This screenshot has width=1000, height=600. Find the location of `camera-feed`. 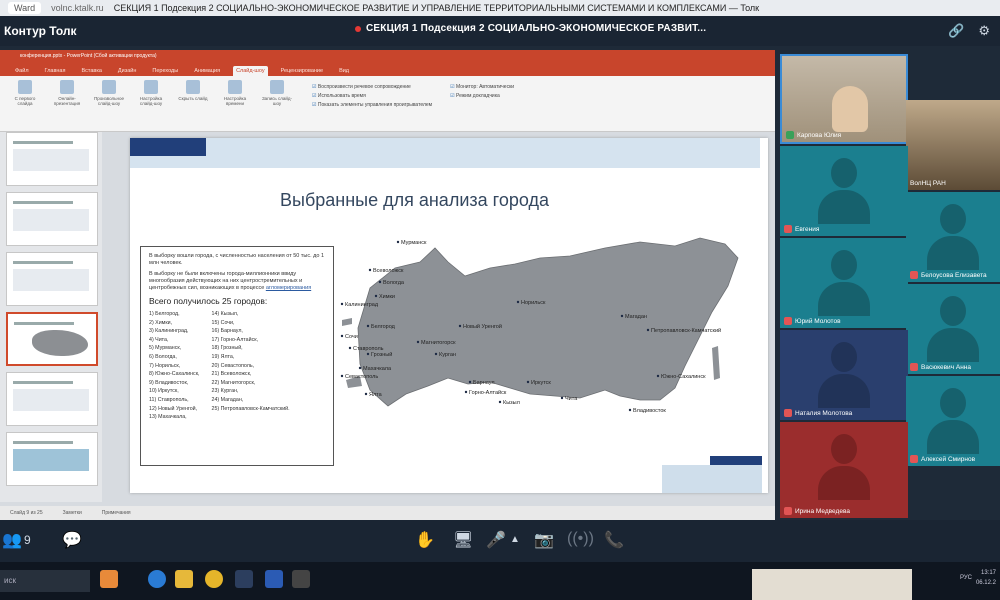

camera-feed is located at coordinates (953, 145).